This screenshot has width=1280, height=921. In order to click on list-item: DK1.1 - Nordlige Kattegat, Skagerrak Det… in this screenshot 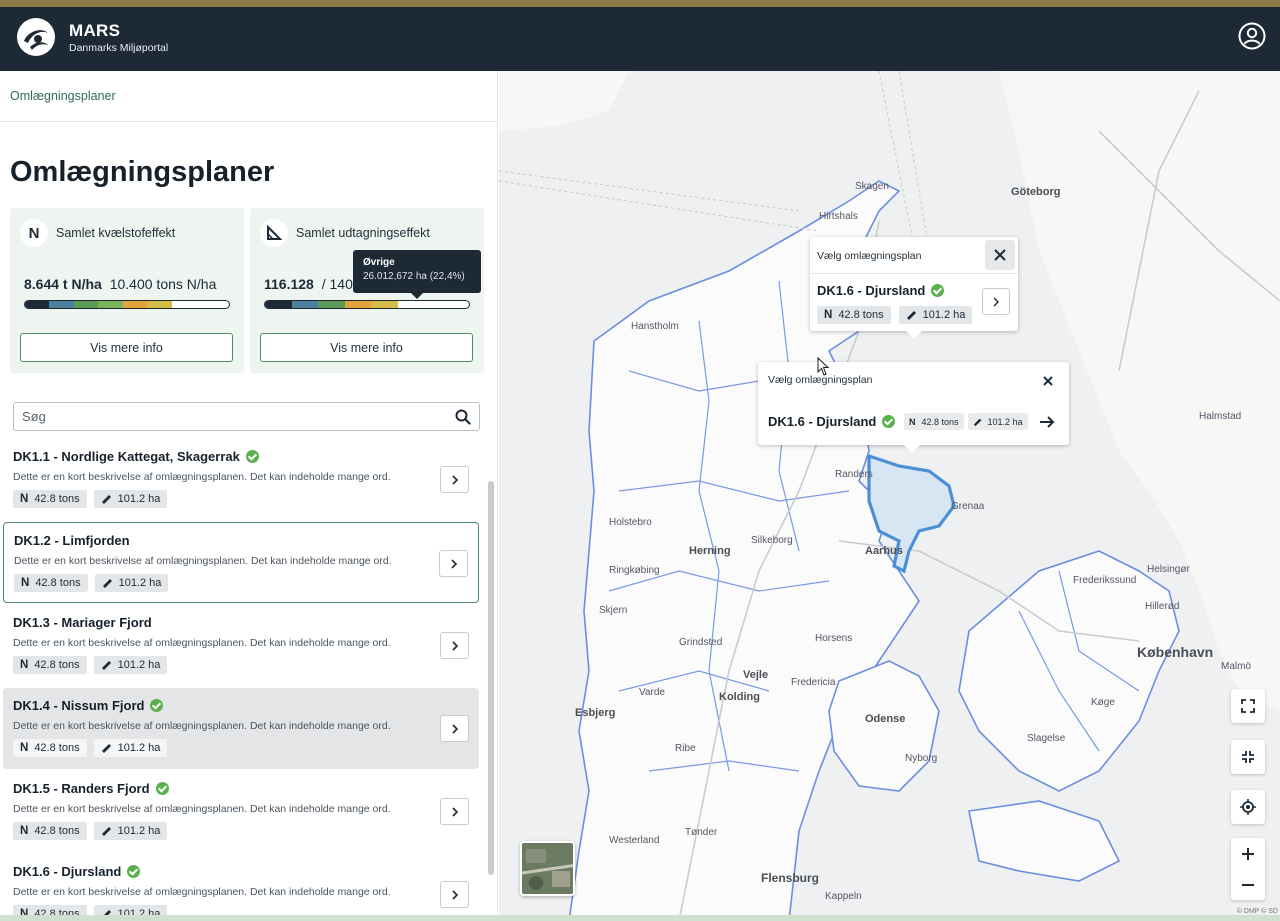, I will do `click(241, 479)`.